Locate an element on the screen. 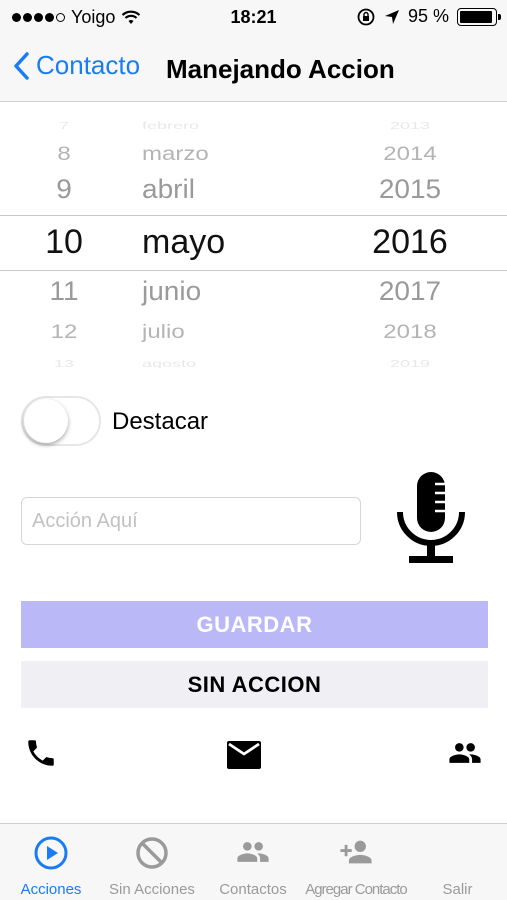  tab-acciones: Acciones is located at coordinates (51, 862).